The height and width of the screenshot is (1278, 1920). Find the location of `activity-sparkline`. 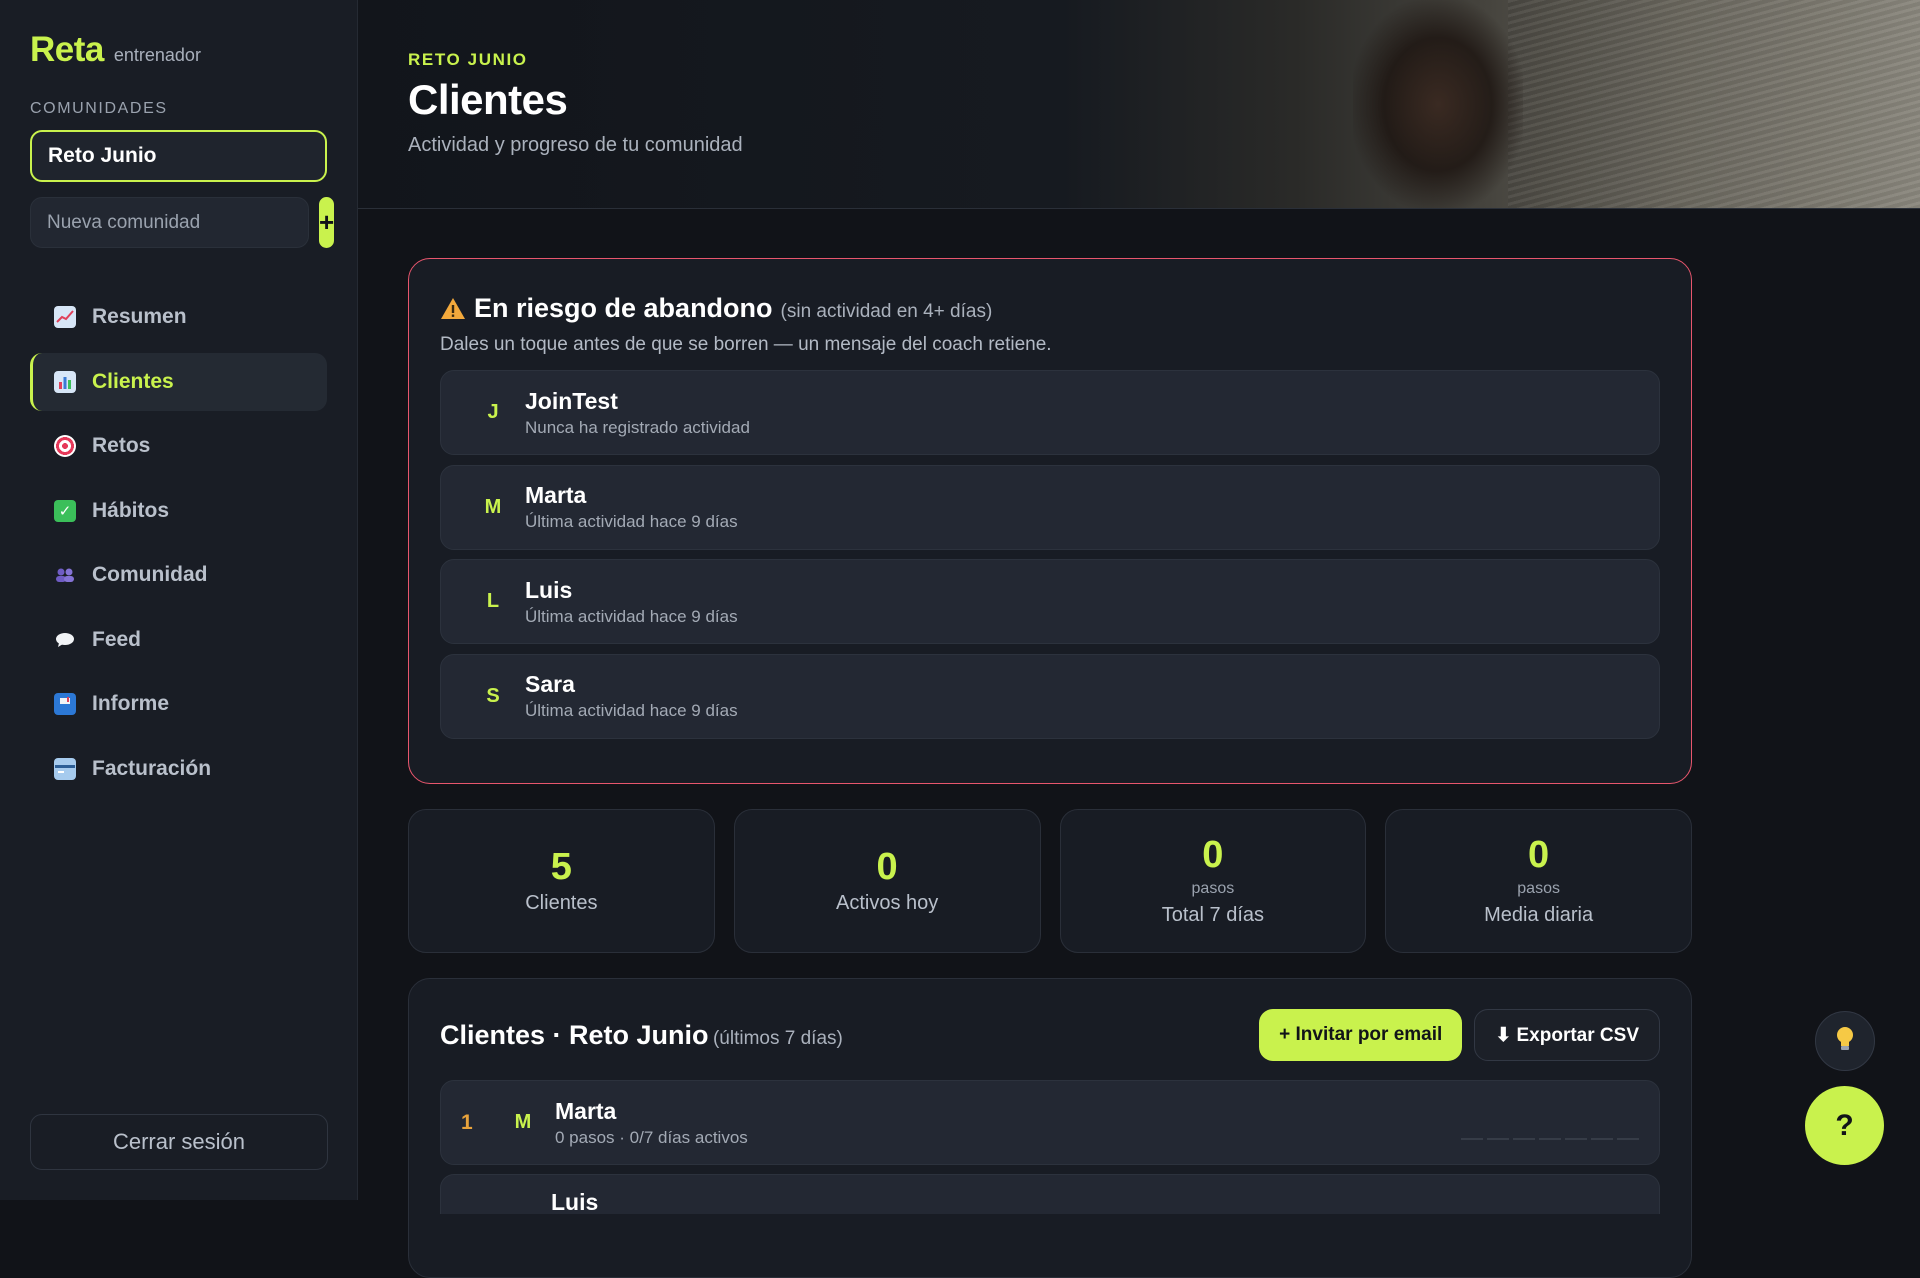

activity-sparkline is located at coordinates (1550, 1139).